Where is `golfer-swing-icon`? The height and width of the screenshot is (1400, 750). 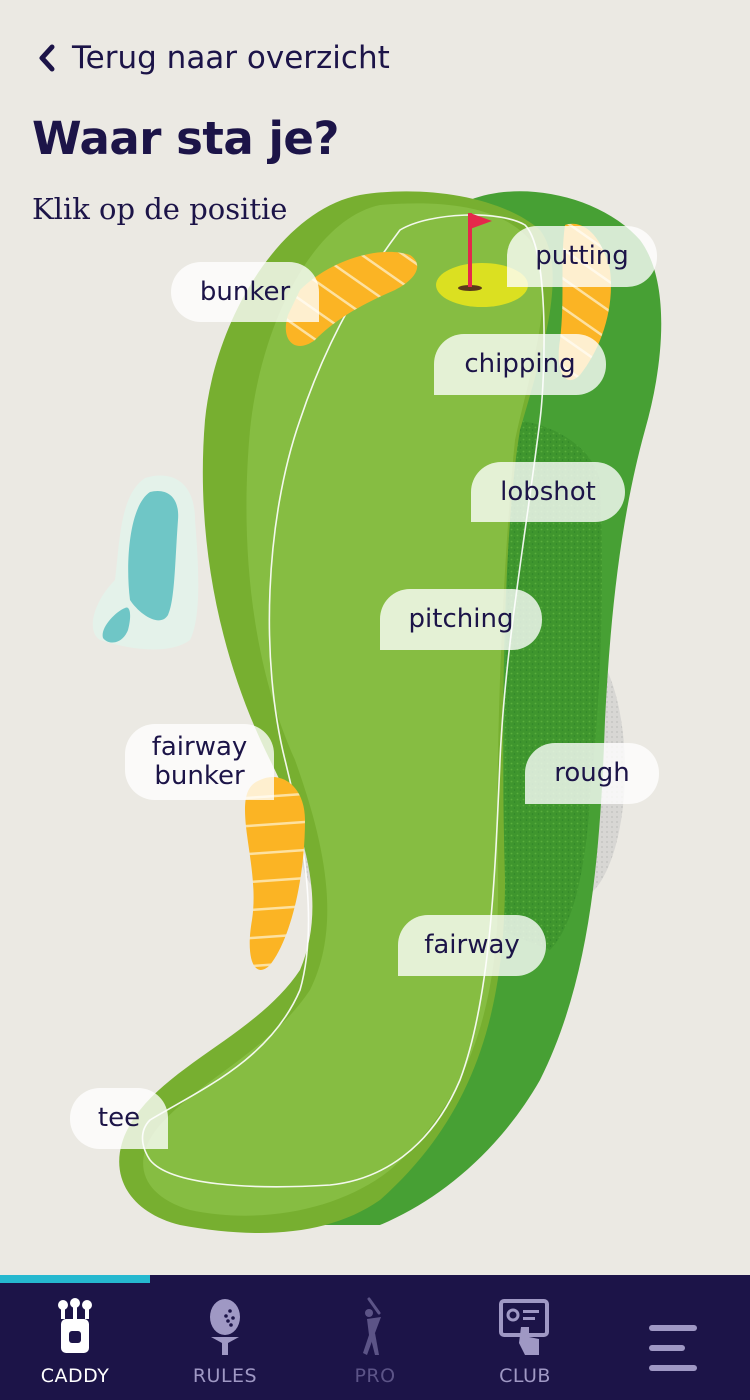
golfer-swing-icon is located at coordinates (372, 1326).